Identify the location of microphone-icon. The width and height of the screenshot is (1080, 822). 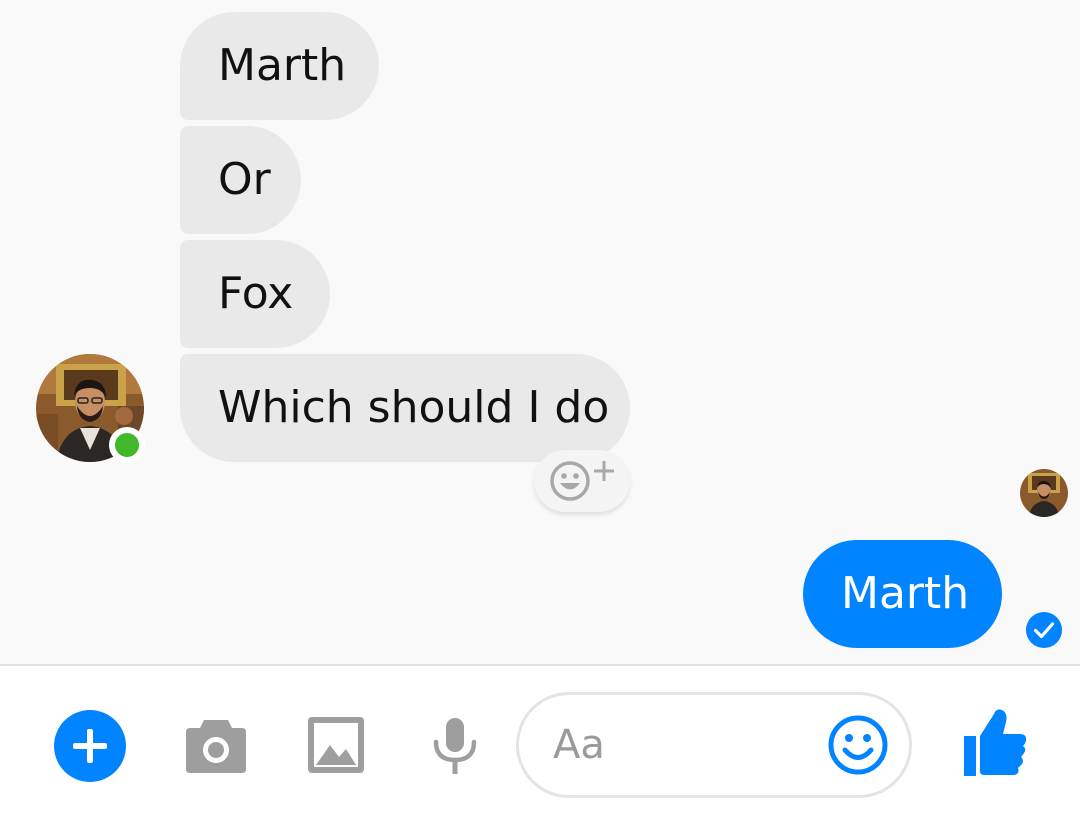
(455, 747).